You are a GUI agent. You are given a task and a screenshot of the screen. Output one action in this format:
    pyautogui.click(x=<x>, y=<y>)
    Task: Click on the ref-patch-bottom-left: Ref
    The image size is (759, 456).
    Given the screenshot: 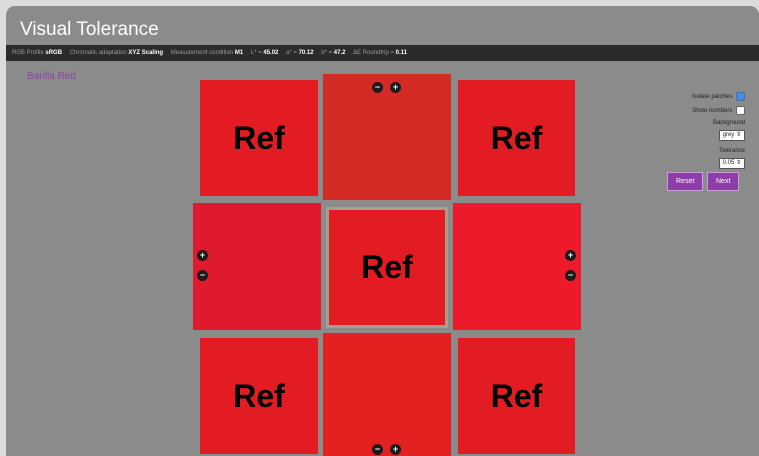 What is the action you would take?
    pyautogui.click(x=259, y=396)
    